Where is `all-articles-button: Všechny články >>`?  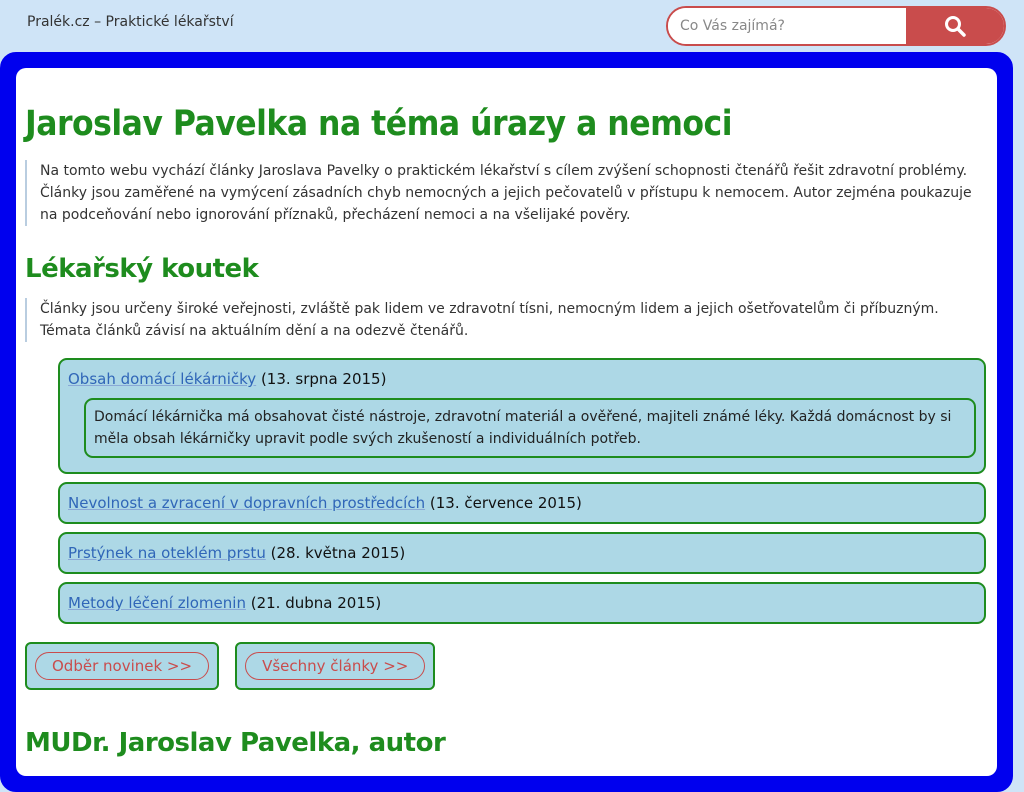
all-articles-button: Všechny články >> is located at coordinates (335, 666).